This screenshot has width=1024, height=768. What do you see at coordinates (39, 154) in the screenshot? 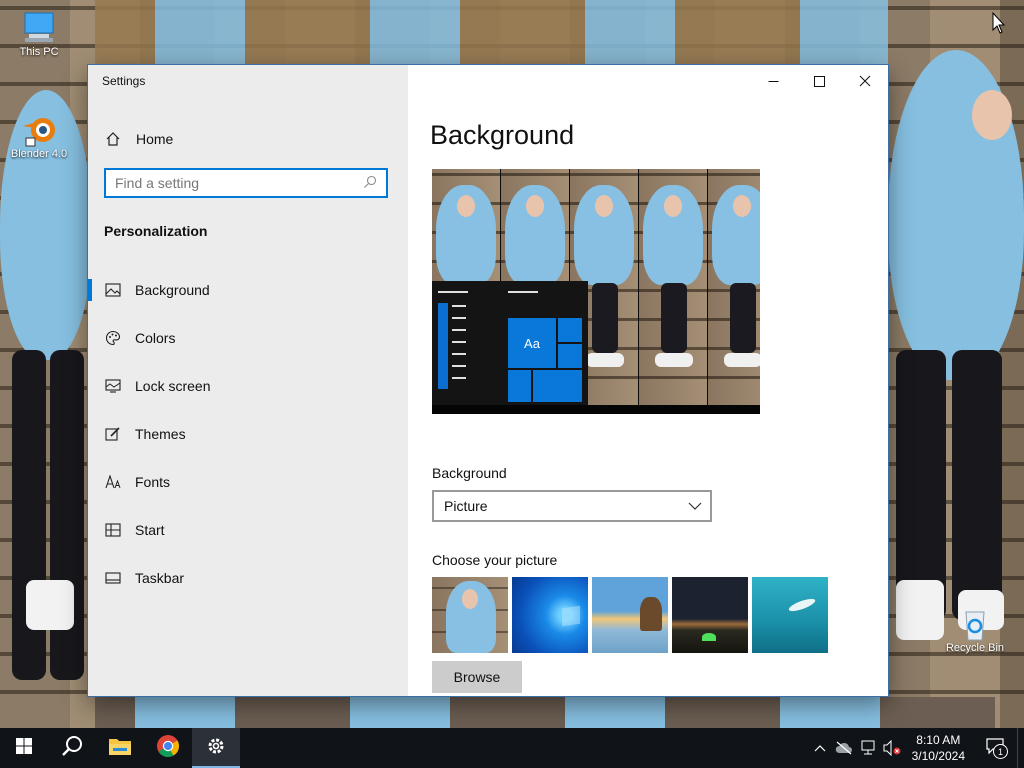
I see `desktop-icon-label: Blender 4.0` at bounding box center [39, 154].